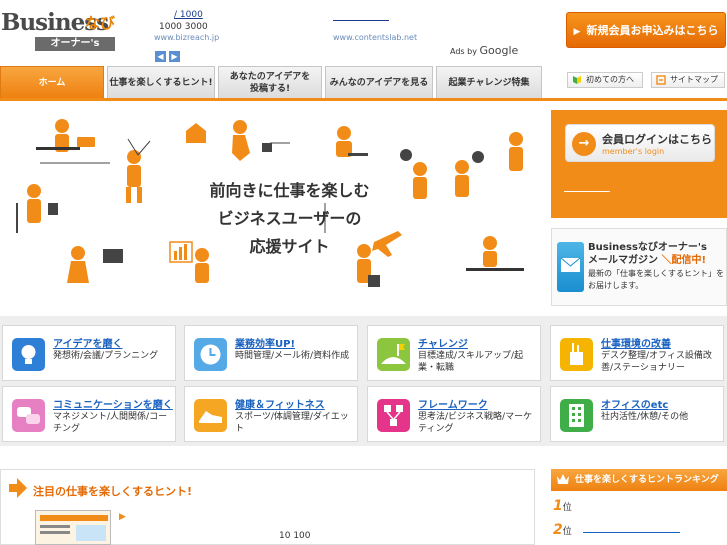 This screenshot has height=545, width=727. Describe the element at coordinates (570, 267) in the screenshot. I see `envelope-icon` at that location.